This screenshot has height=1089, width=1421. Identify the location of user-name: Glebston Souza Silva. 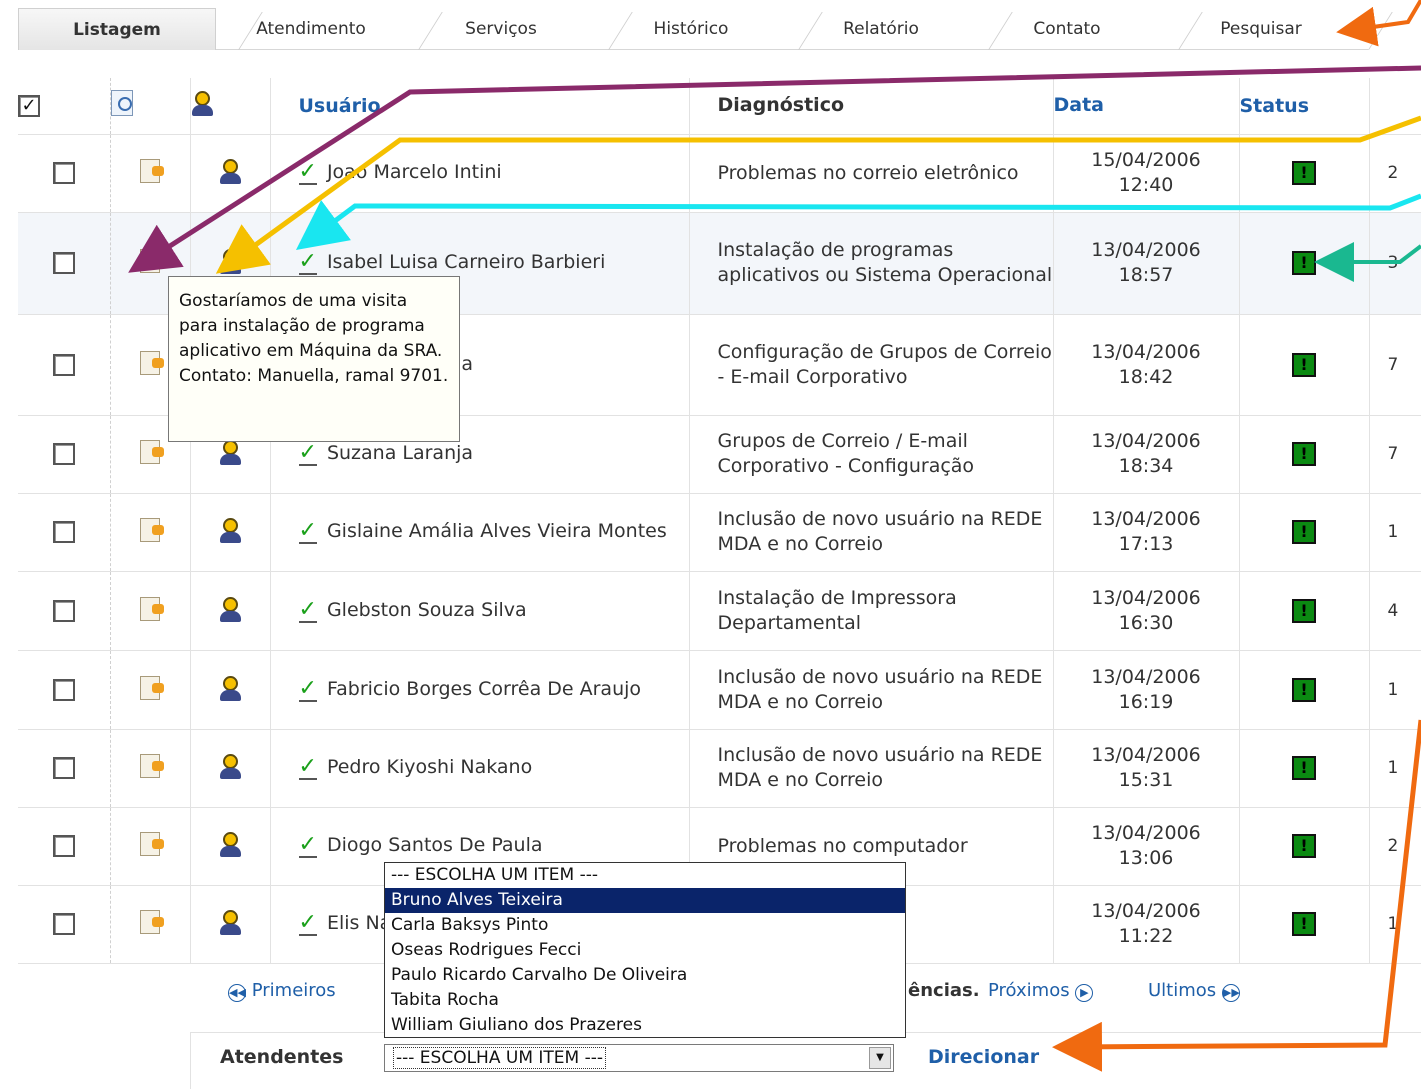
(426, 609).